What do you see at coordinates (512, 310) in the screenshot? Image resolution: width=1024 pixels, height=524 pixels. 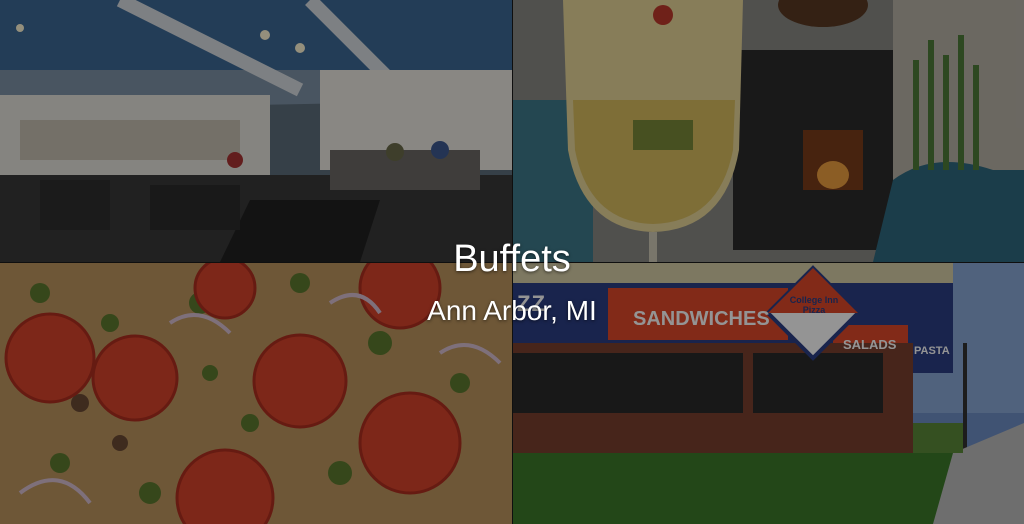 I see `location-subtitle: Ann Arbor, MI` at bounding box center [512, 310].